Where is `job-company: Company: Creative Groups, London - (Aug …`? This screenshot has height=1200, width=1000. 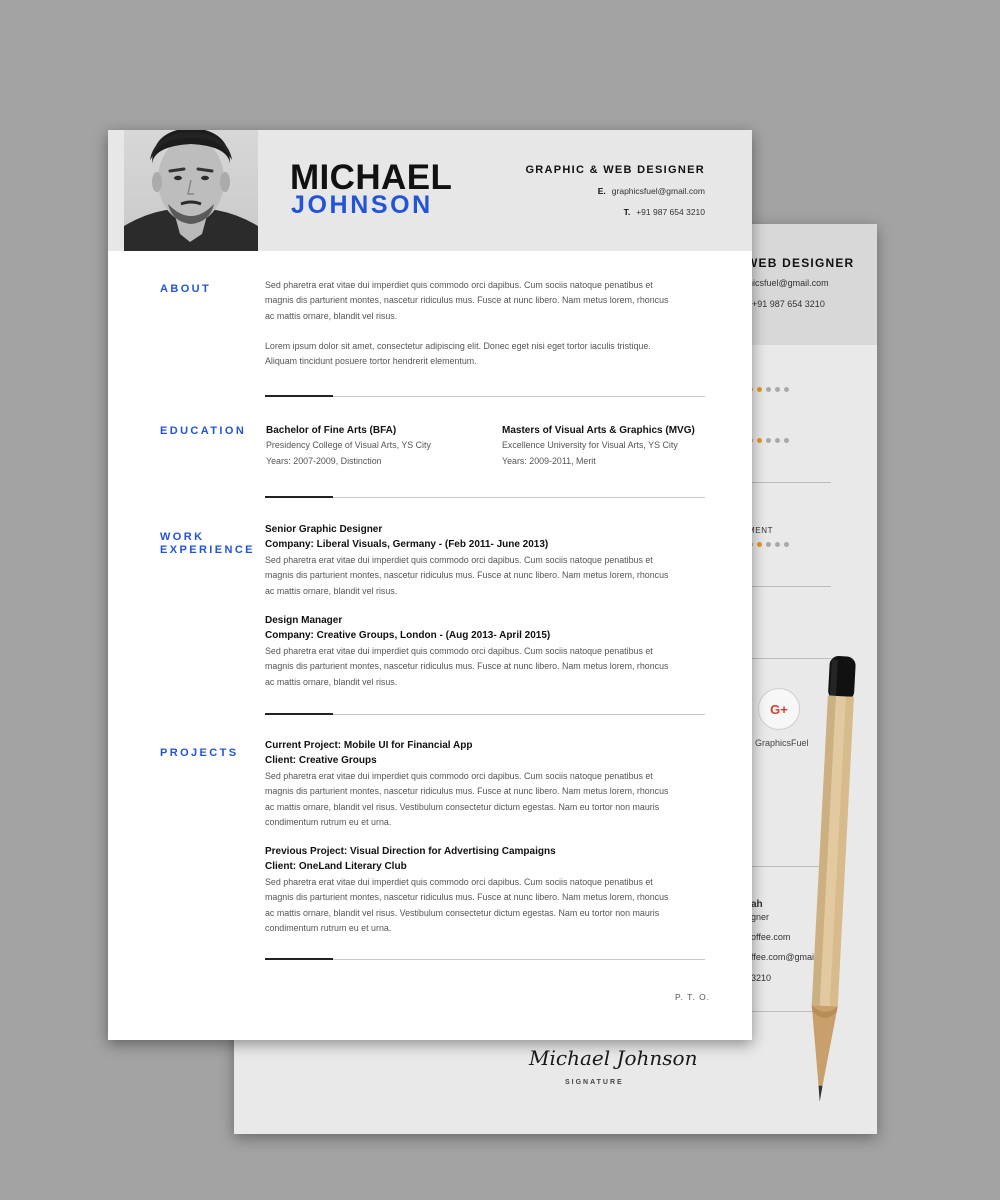
job-company: Company: Creative Groups, London - (Aug … is located at coordinates (408, 635).